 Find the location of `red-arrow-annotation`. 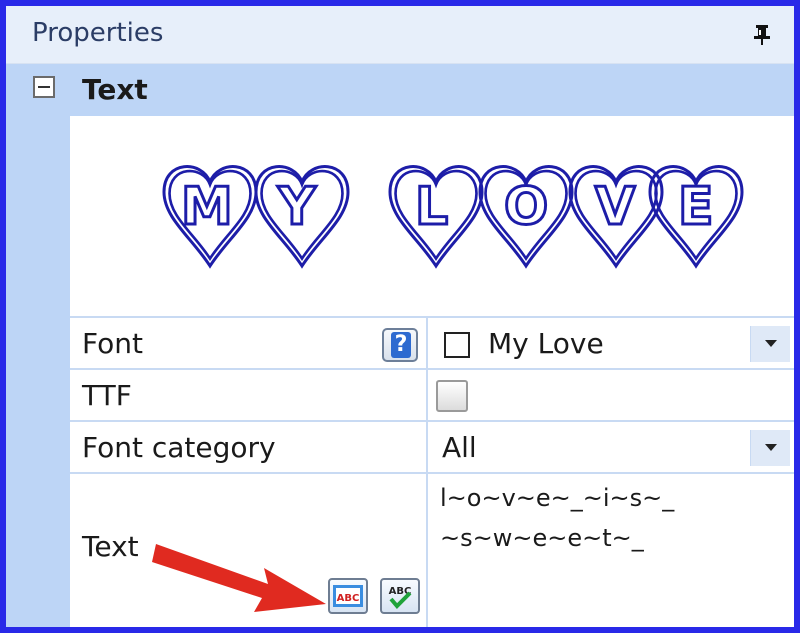

red-arrow-annotation is located at coordinates (239, 578).